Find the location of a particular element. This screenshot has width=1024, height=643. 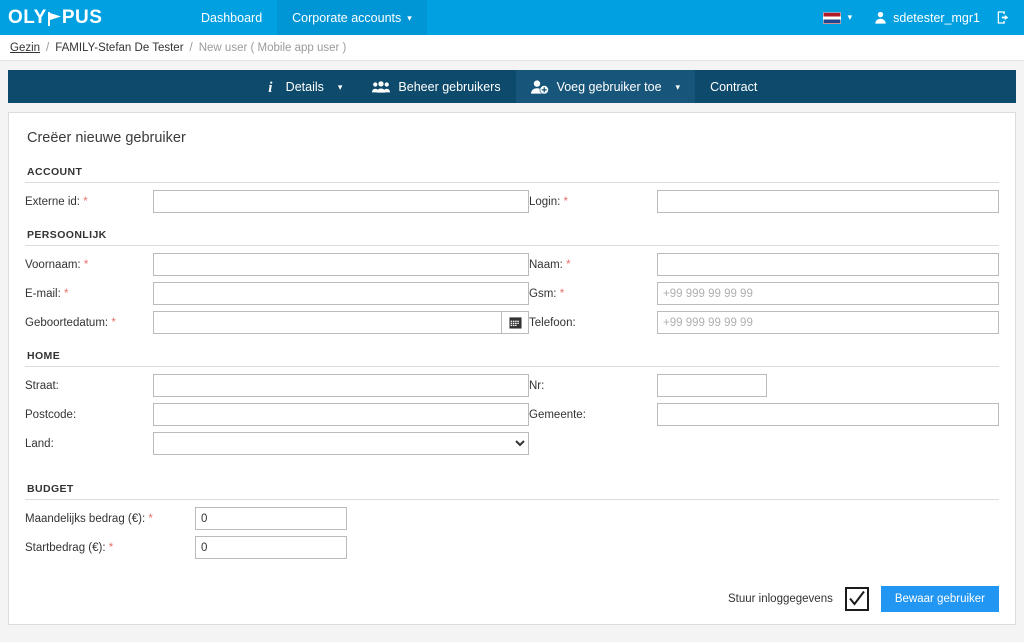

brand-logo-text-right: PUS is located at coordinates (82, 17).